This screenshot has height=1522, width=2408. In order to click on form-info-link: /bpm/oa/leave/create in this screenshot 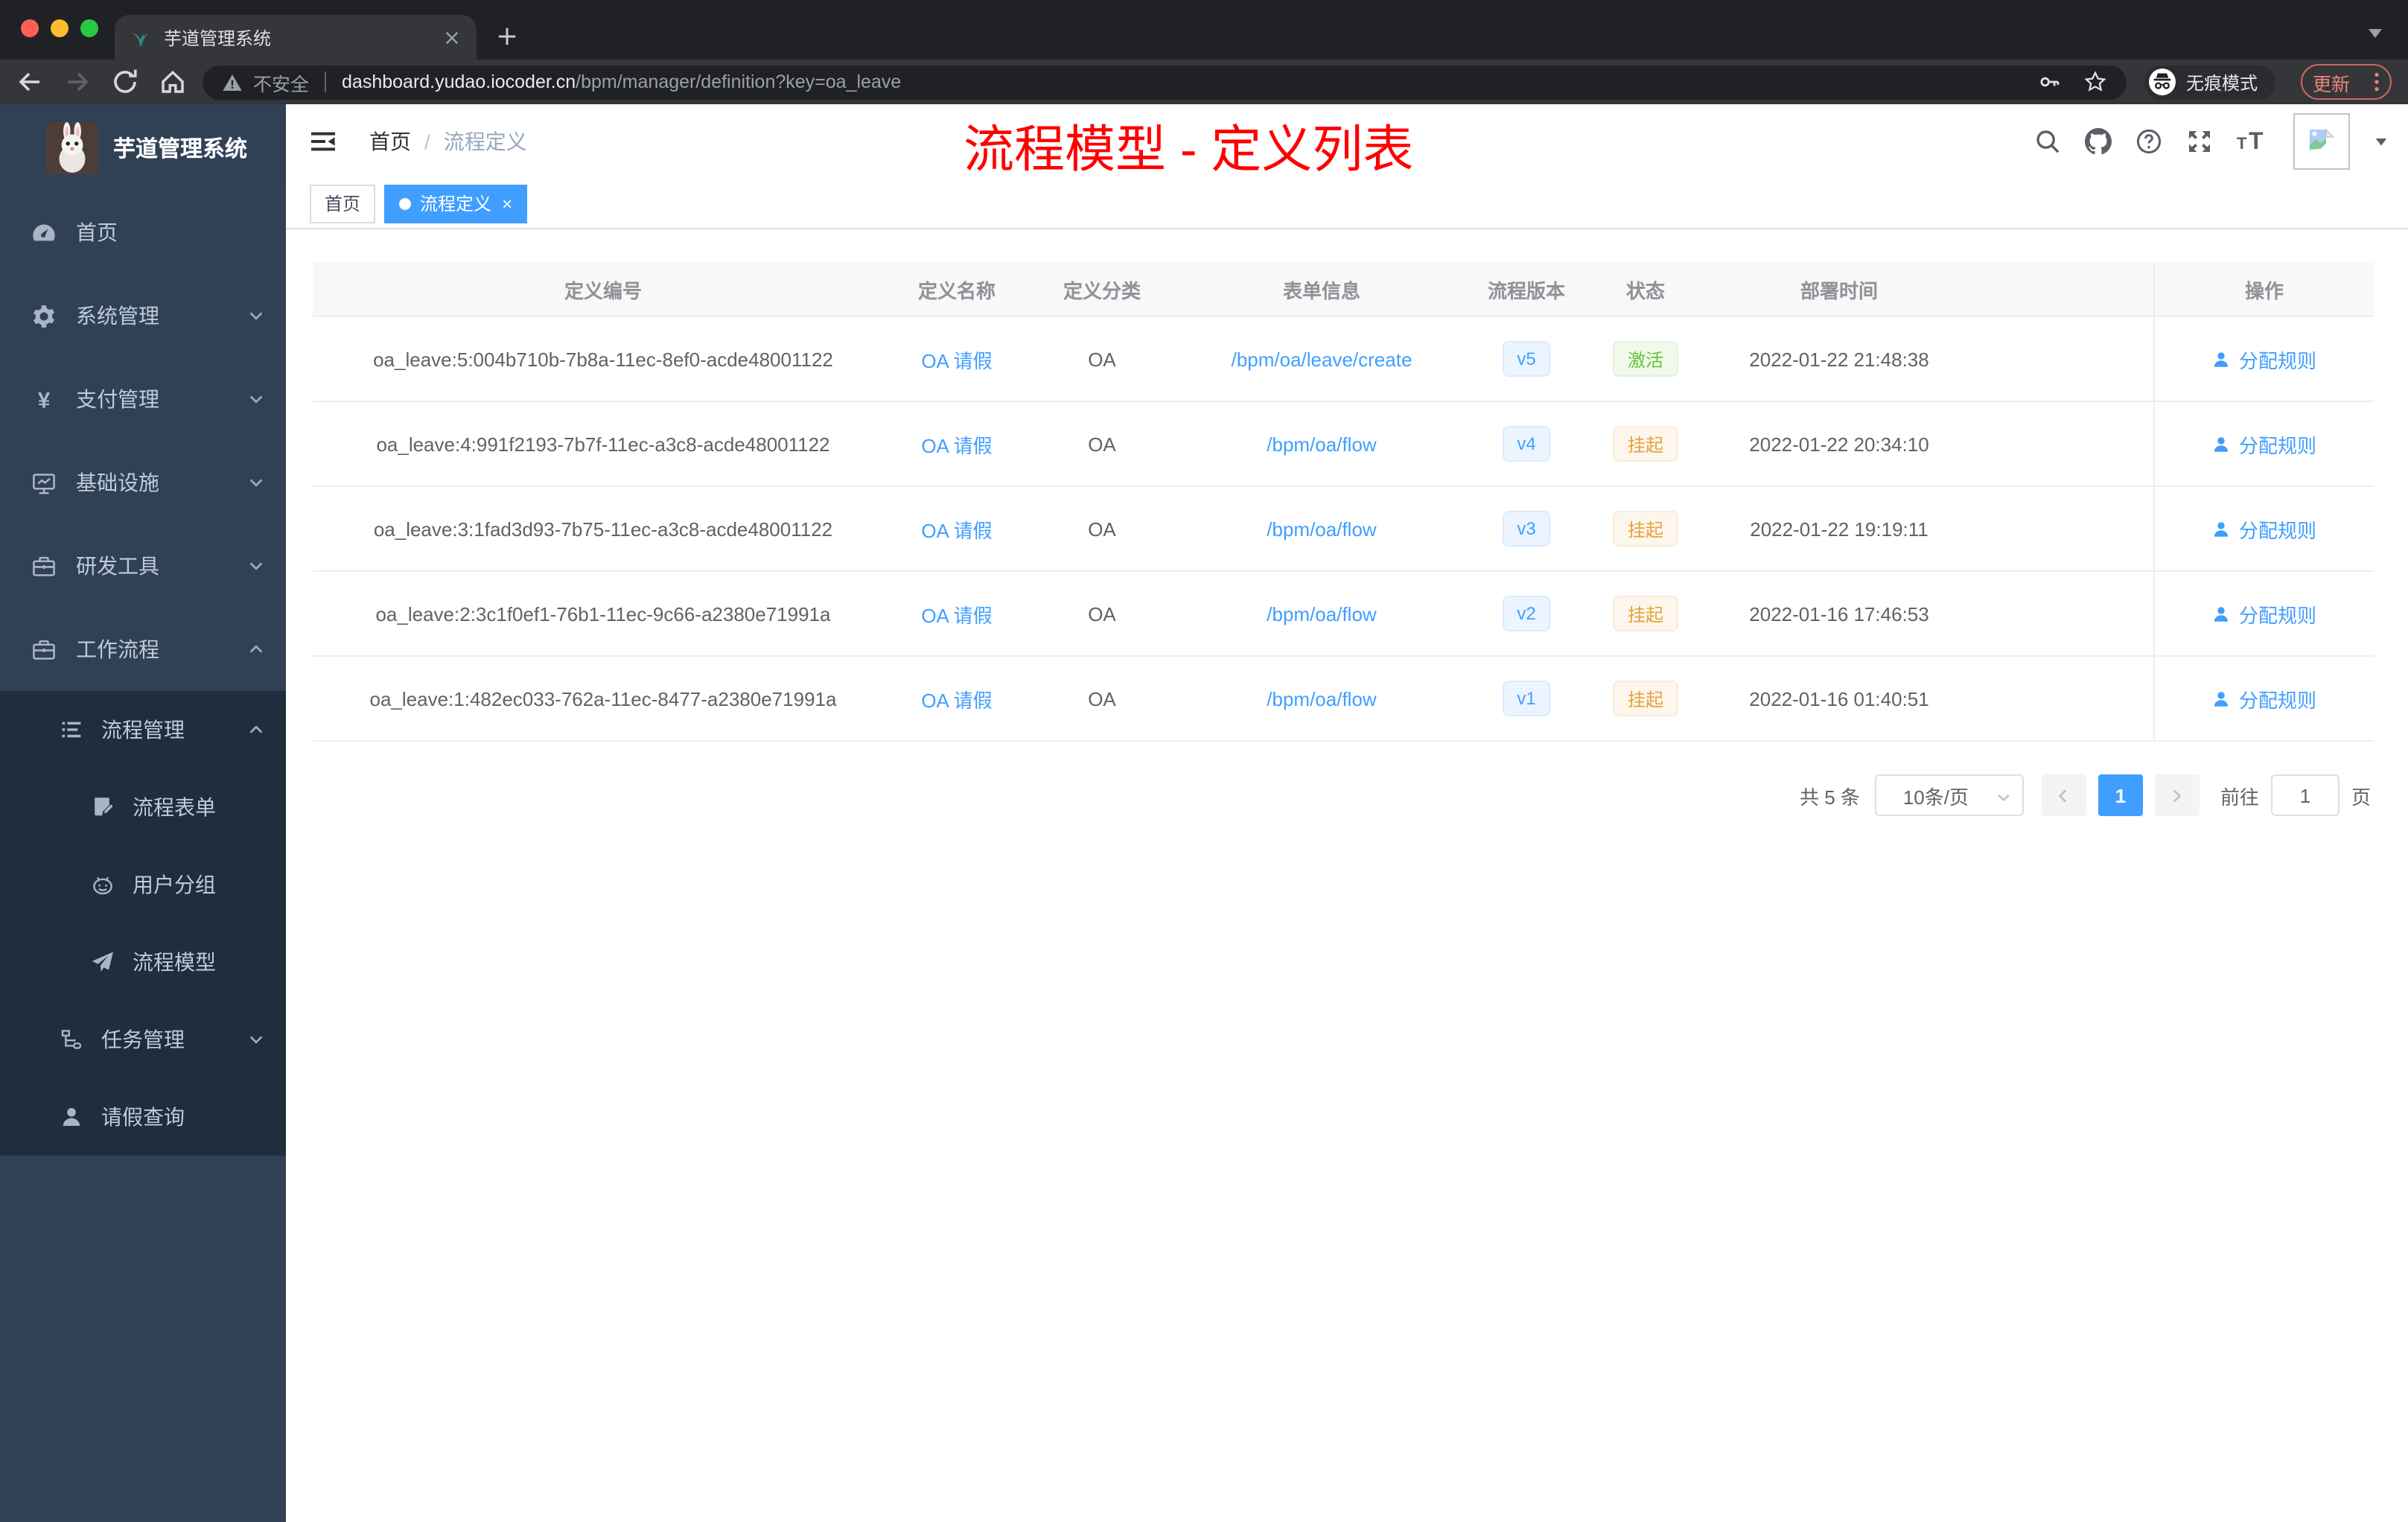, I will do `click(1322, 359)`.